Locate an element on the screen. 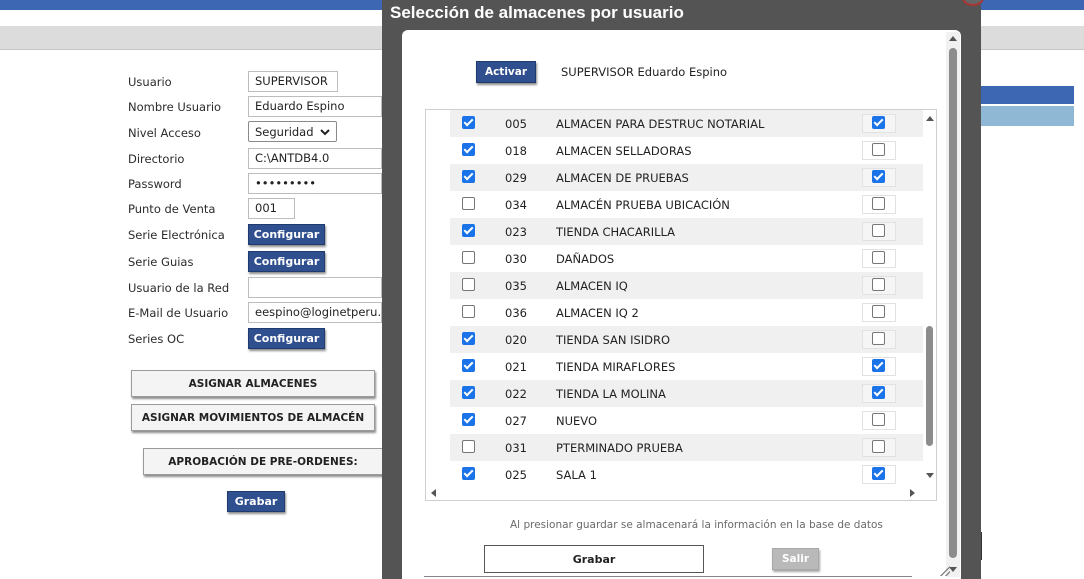 The image size is (1084, 579). table-row: 030 DAÑADOS is located at coordinates (686, 258).